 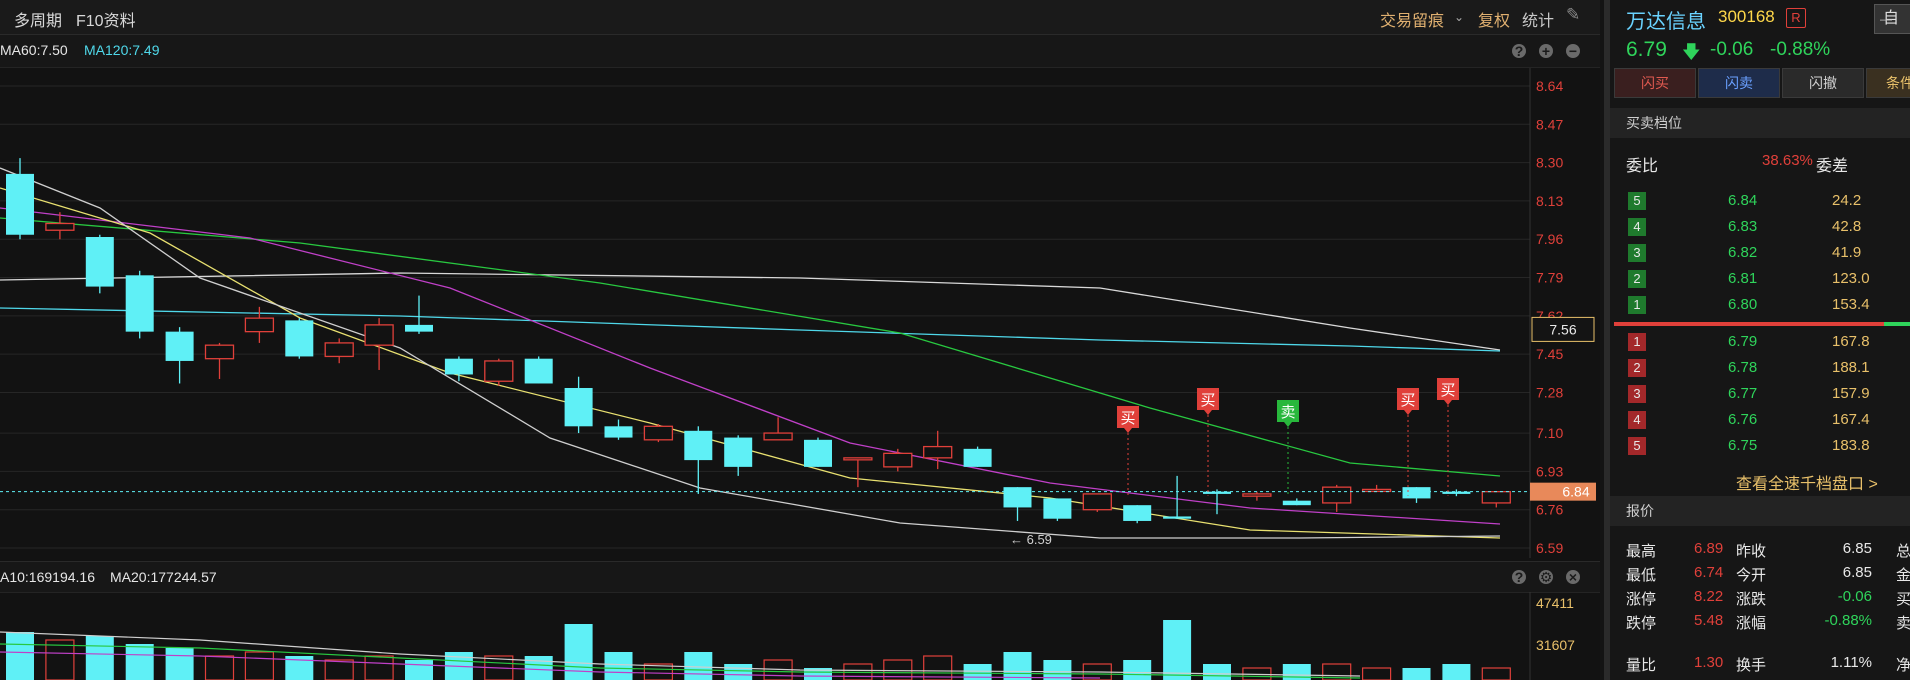 What do you see at coordinates (1538, 19) in the screenshot?
I see `stats-button: 统计` at bounding box center [1538, 19].